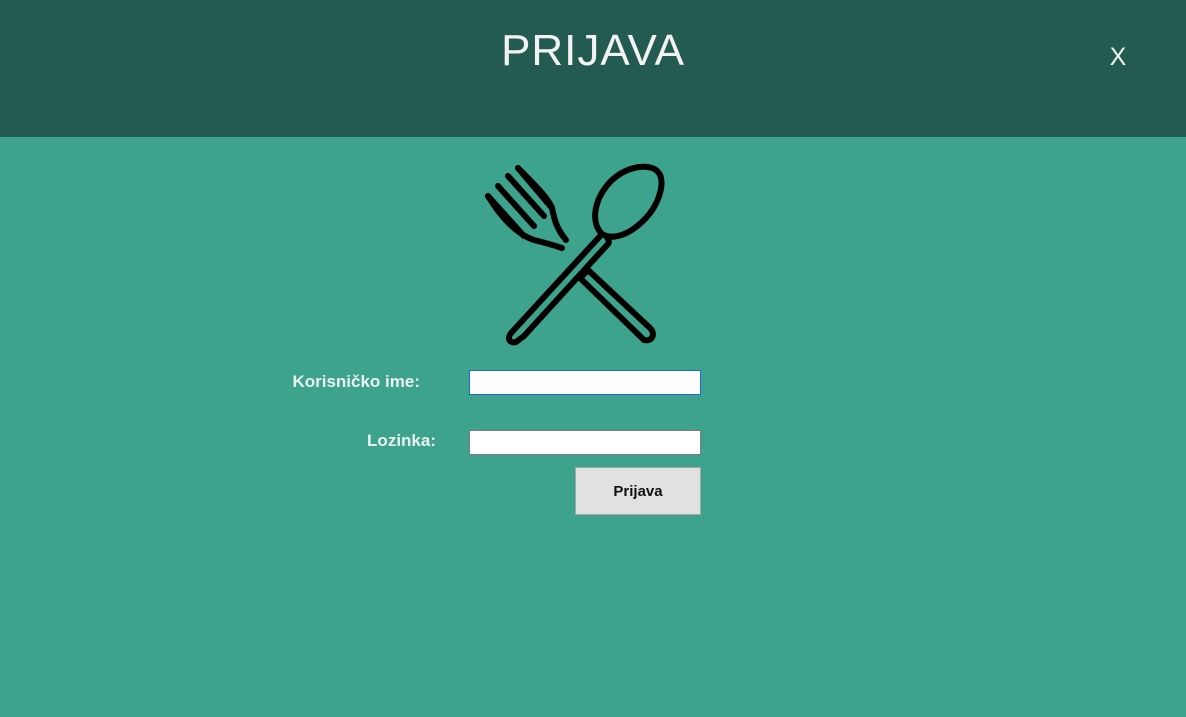 Image resolution: width=1186 pixels, height=717 pixels. I want to click on close-button: X, so click(1118, 57).